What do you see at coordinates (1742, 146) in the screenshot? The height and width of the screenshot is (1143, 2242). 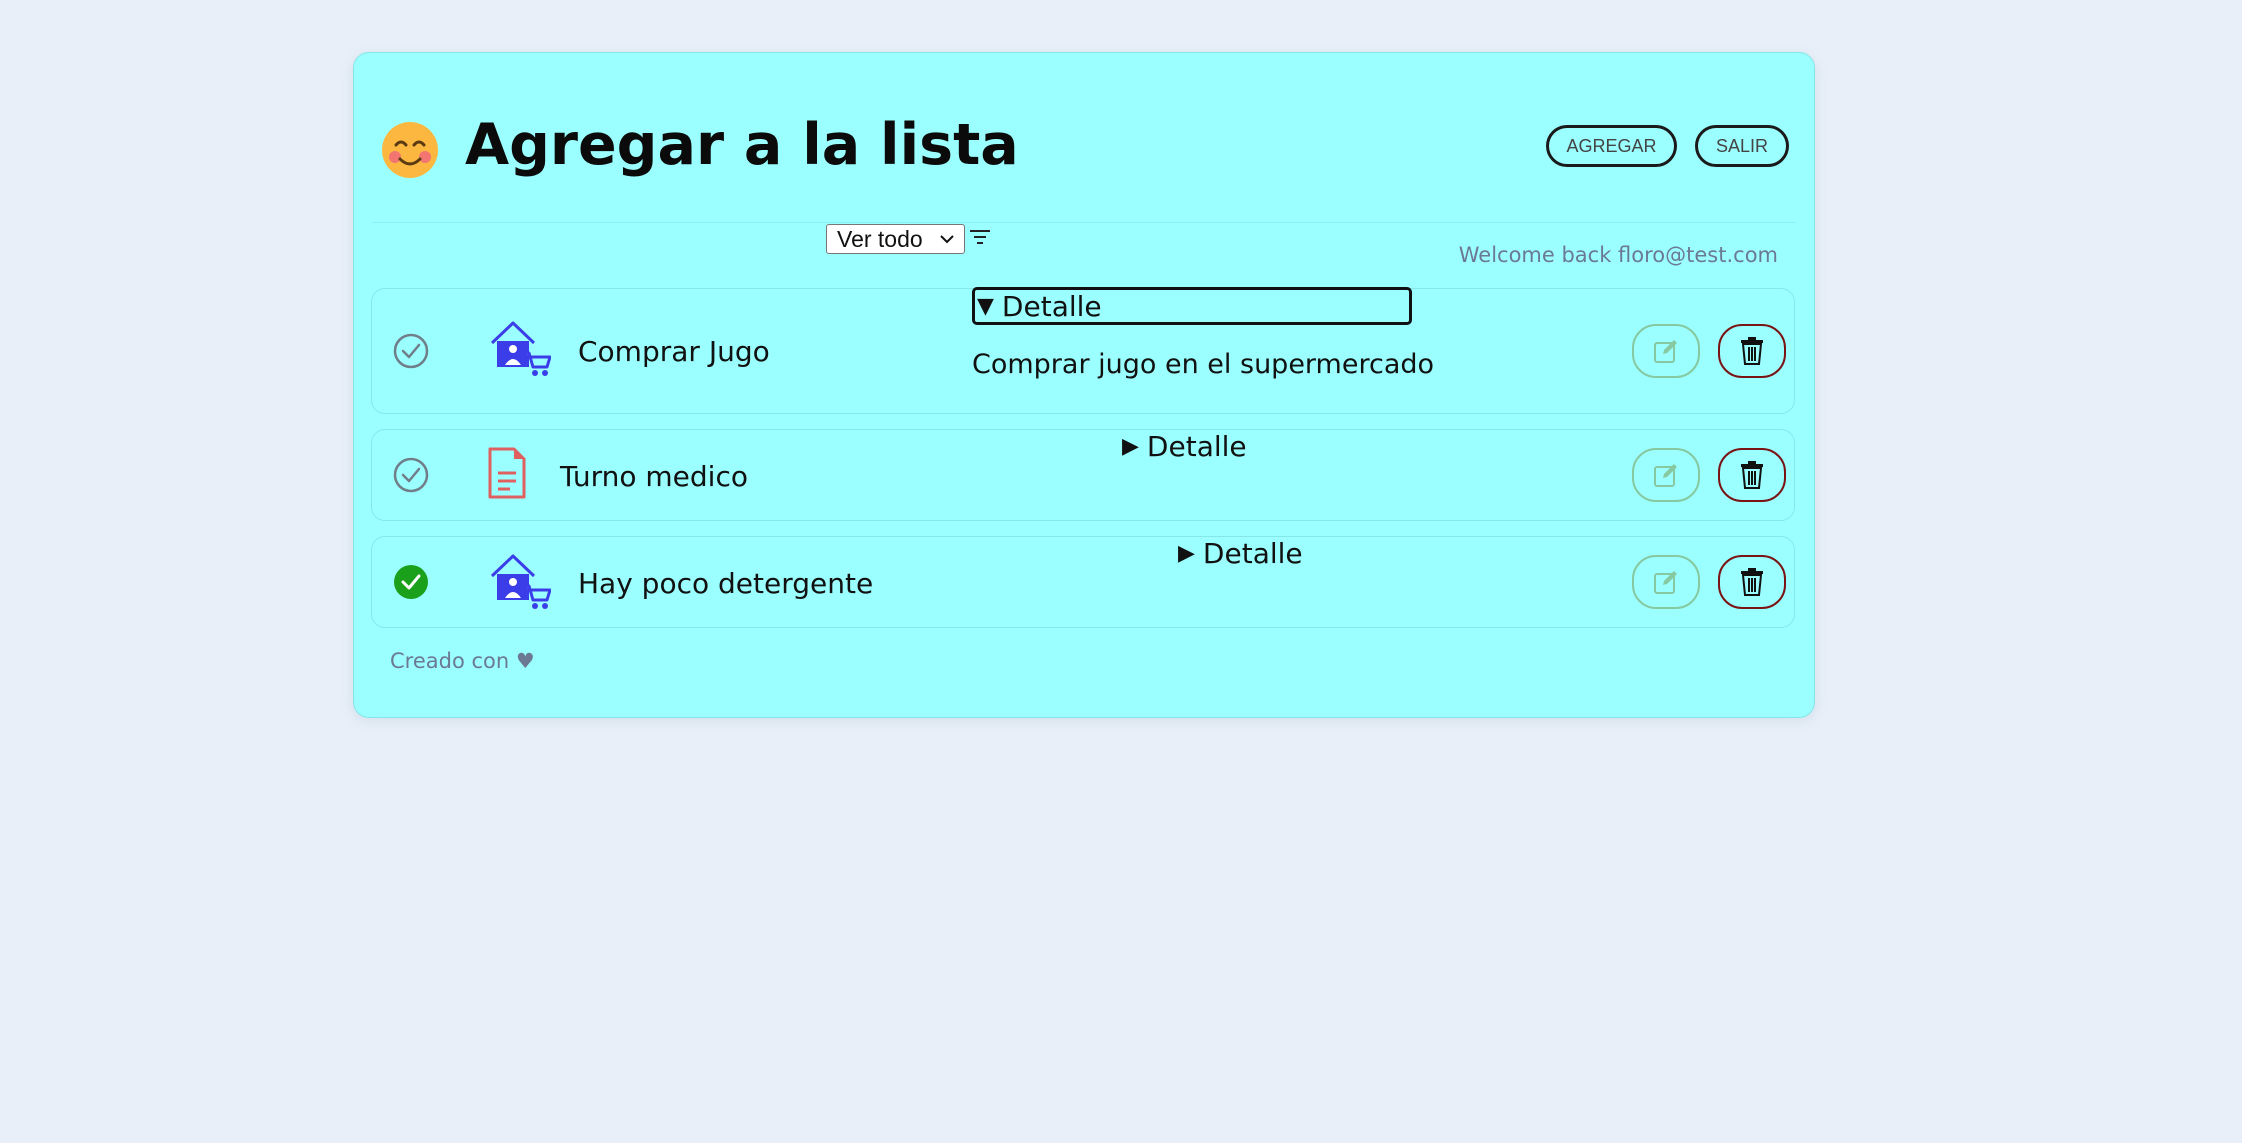 I see `logout-button: SALIR` at bounding box center [1742, 146].